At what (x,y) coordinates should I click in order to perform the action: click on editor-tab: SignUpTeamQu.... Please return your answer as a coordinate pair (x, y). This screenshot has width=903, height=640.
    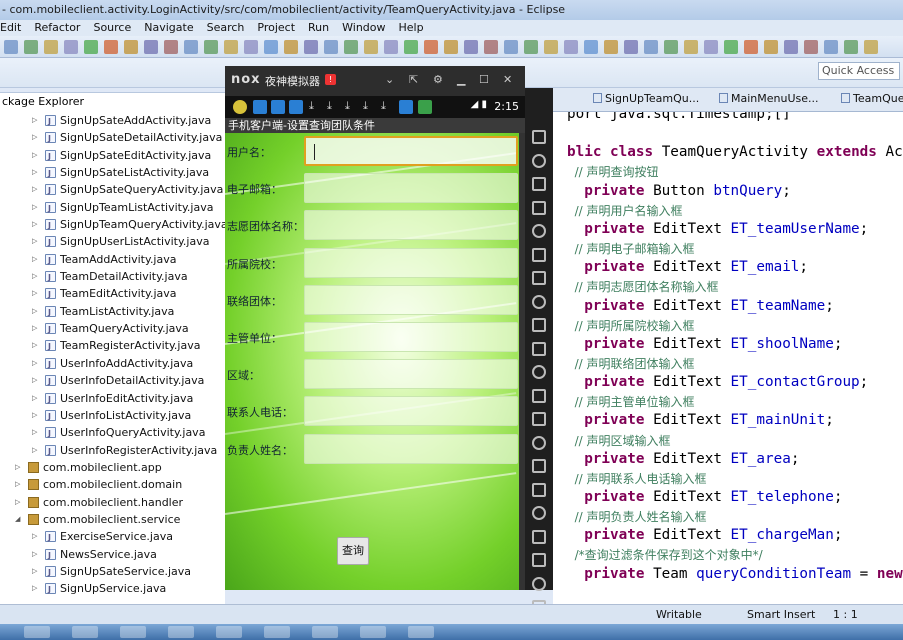
    Looking at the image, I should click on (646, 98).